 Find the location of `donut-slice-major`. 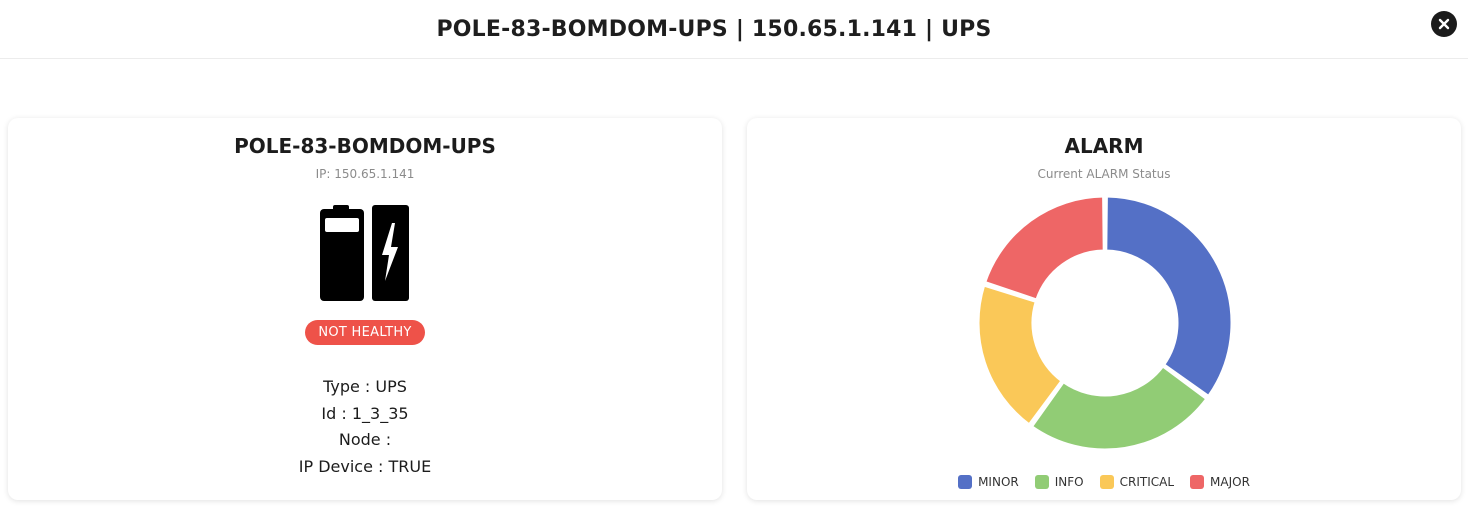

donut-slice-major is located at coordinates (1044, 248).